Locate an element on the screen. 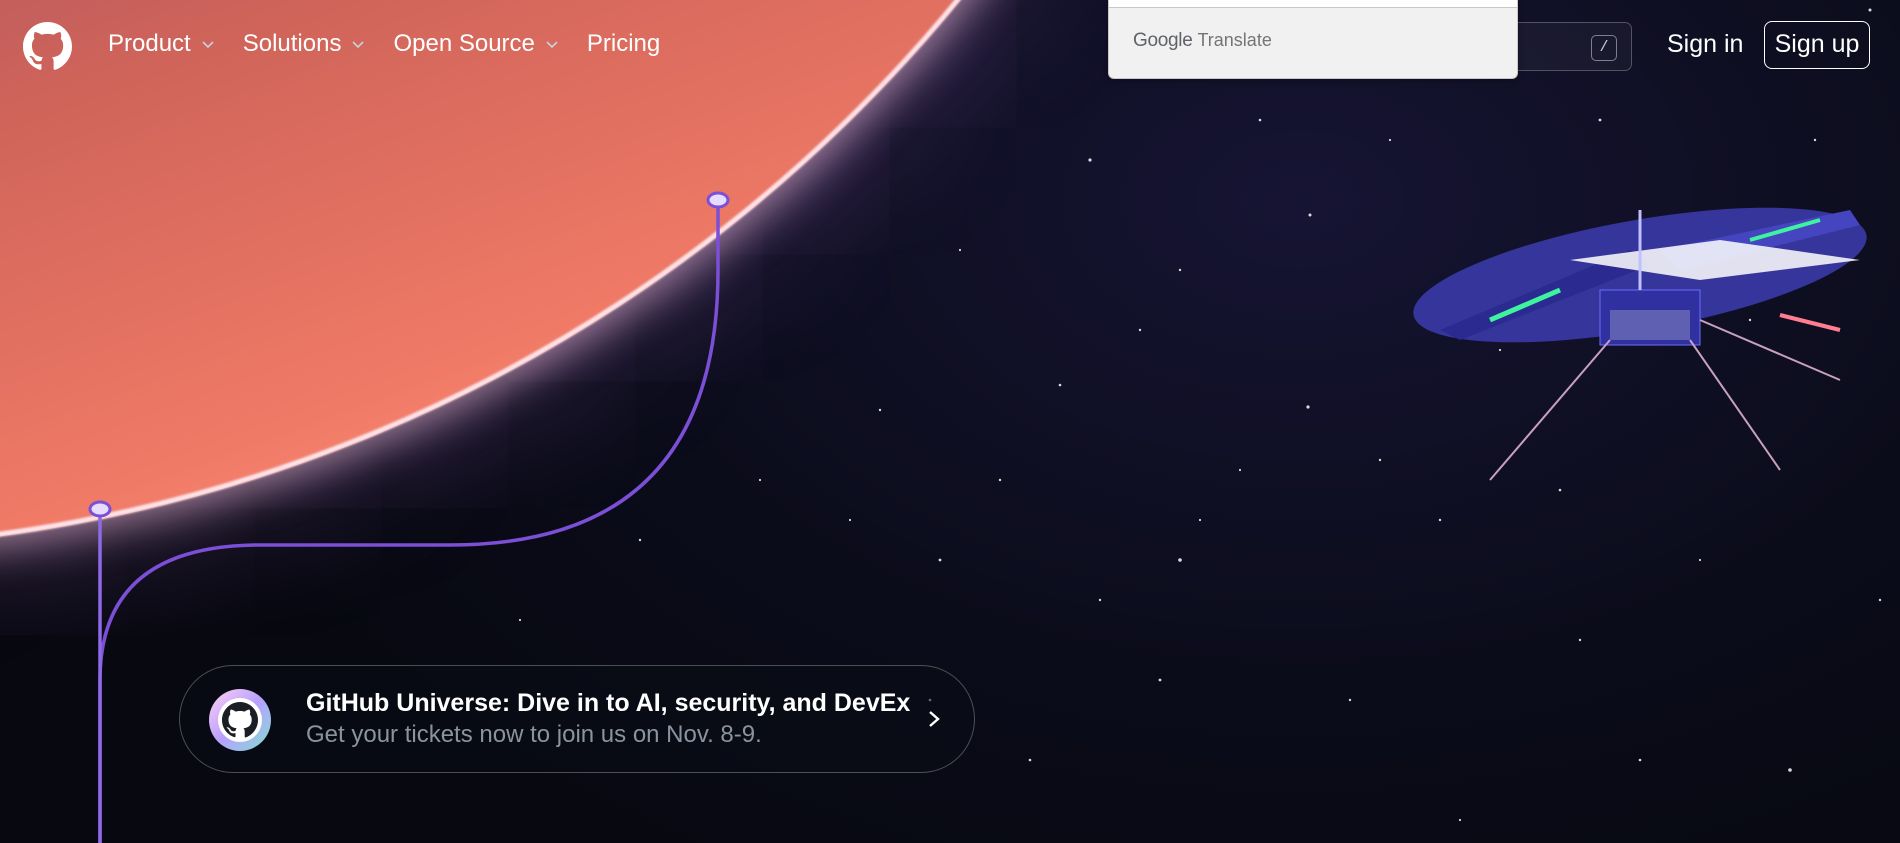 This screenshot has height=843, width=1900. nav-product: Product is located at coordinates (161, 44).